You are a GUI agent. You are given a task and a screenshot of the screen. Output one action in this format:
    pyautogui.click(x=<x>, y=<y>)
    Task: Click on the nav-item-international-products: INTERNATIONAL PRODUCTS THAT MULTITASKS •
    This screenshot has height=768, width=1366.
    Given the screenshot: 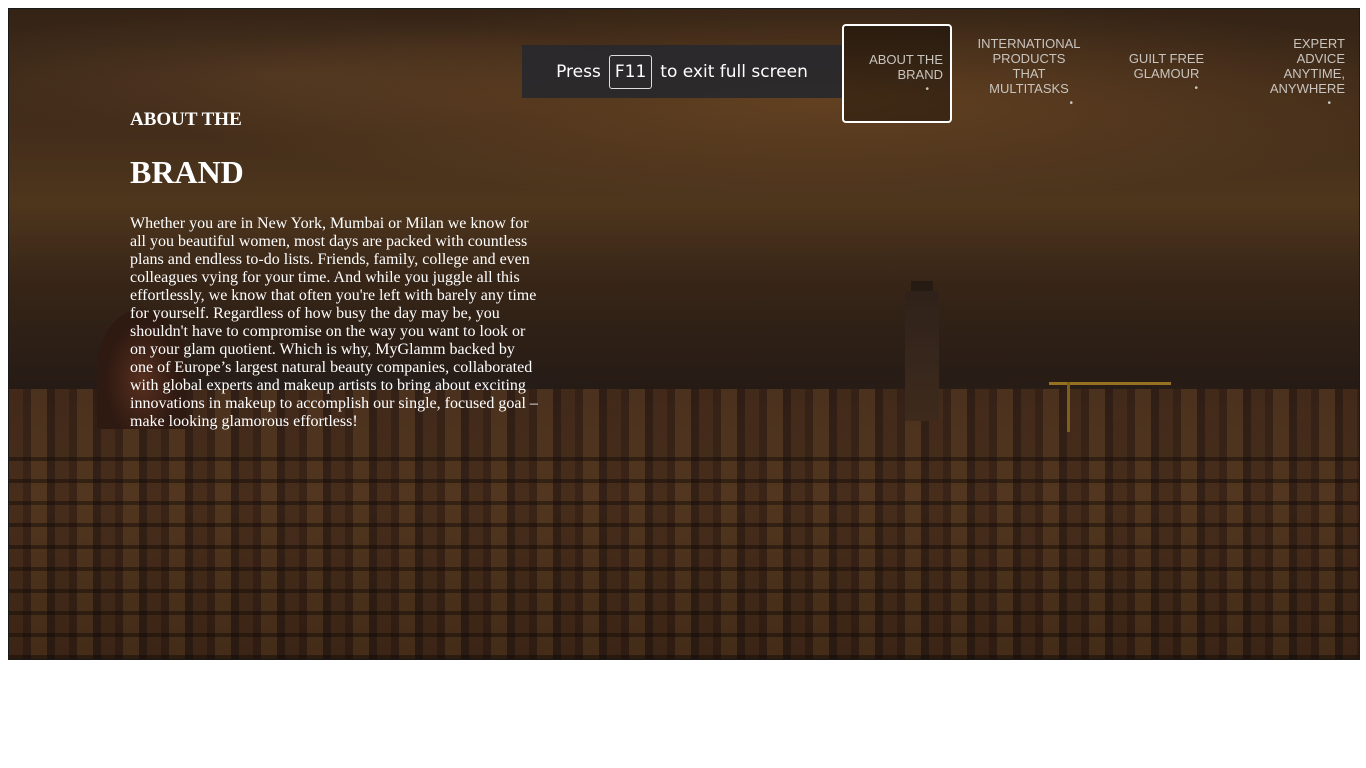 What is the action you would take?
    pyautogui.click(x=1029, y=73)
    